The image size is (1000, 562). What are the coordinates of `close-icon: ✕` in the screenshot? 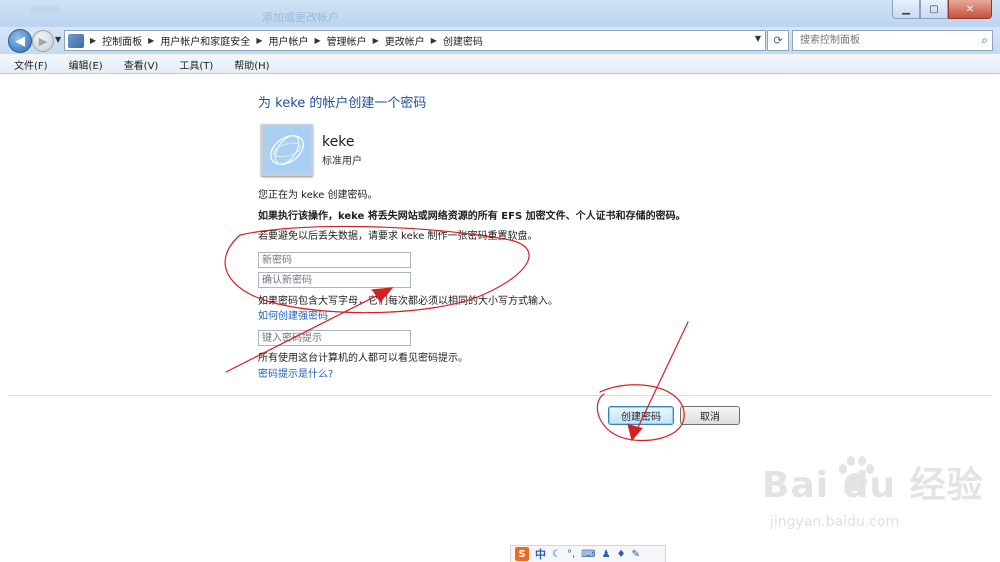 It's located at (970, 9).